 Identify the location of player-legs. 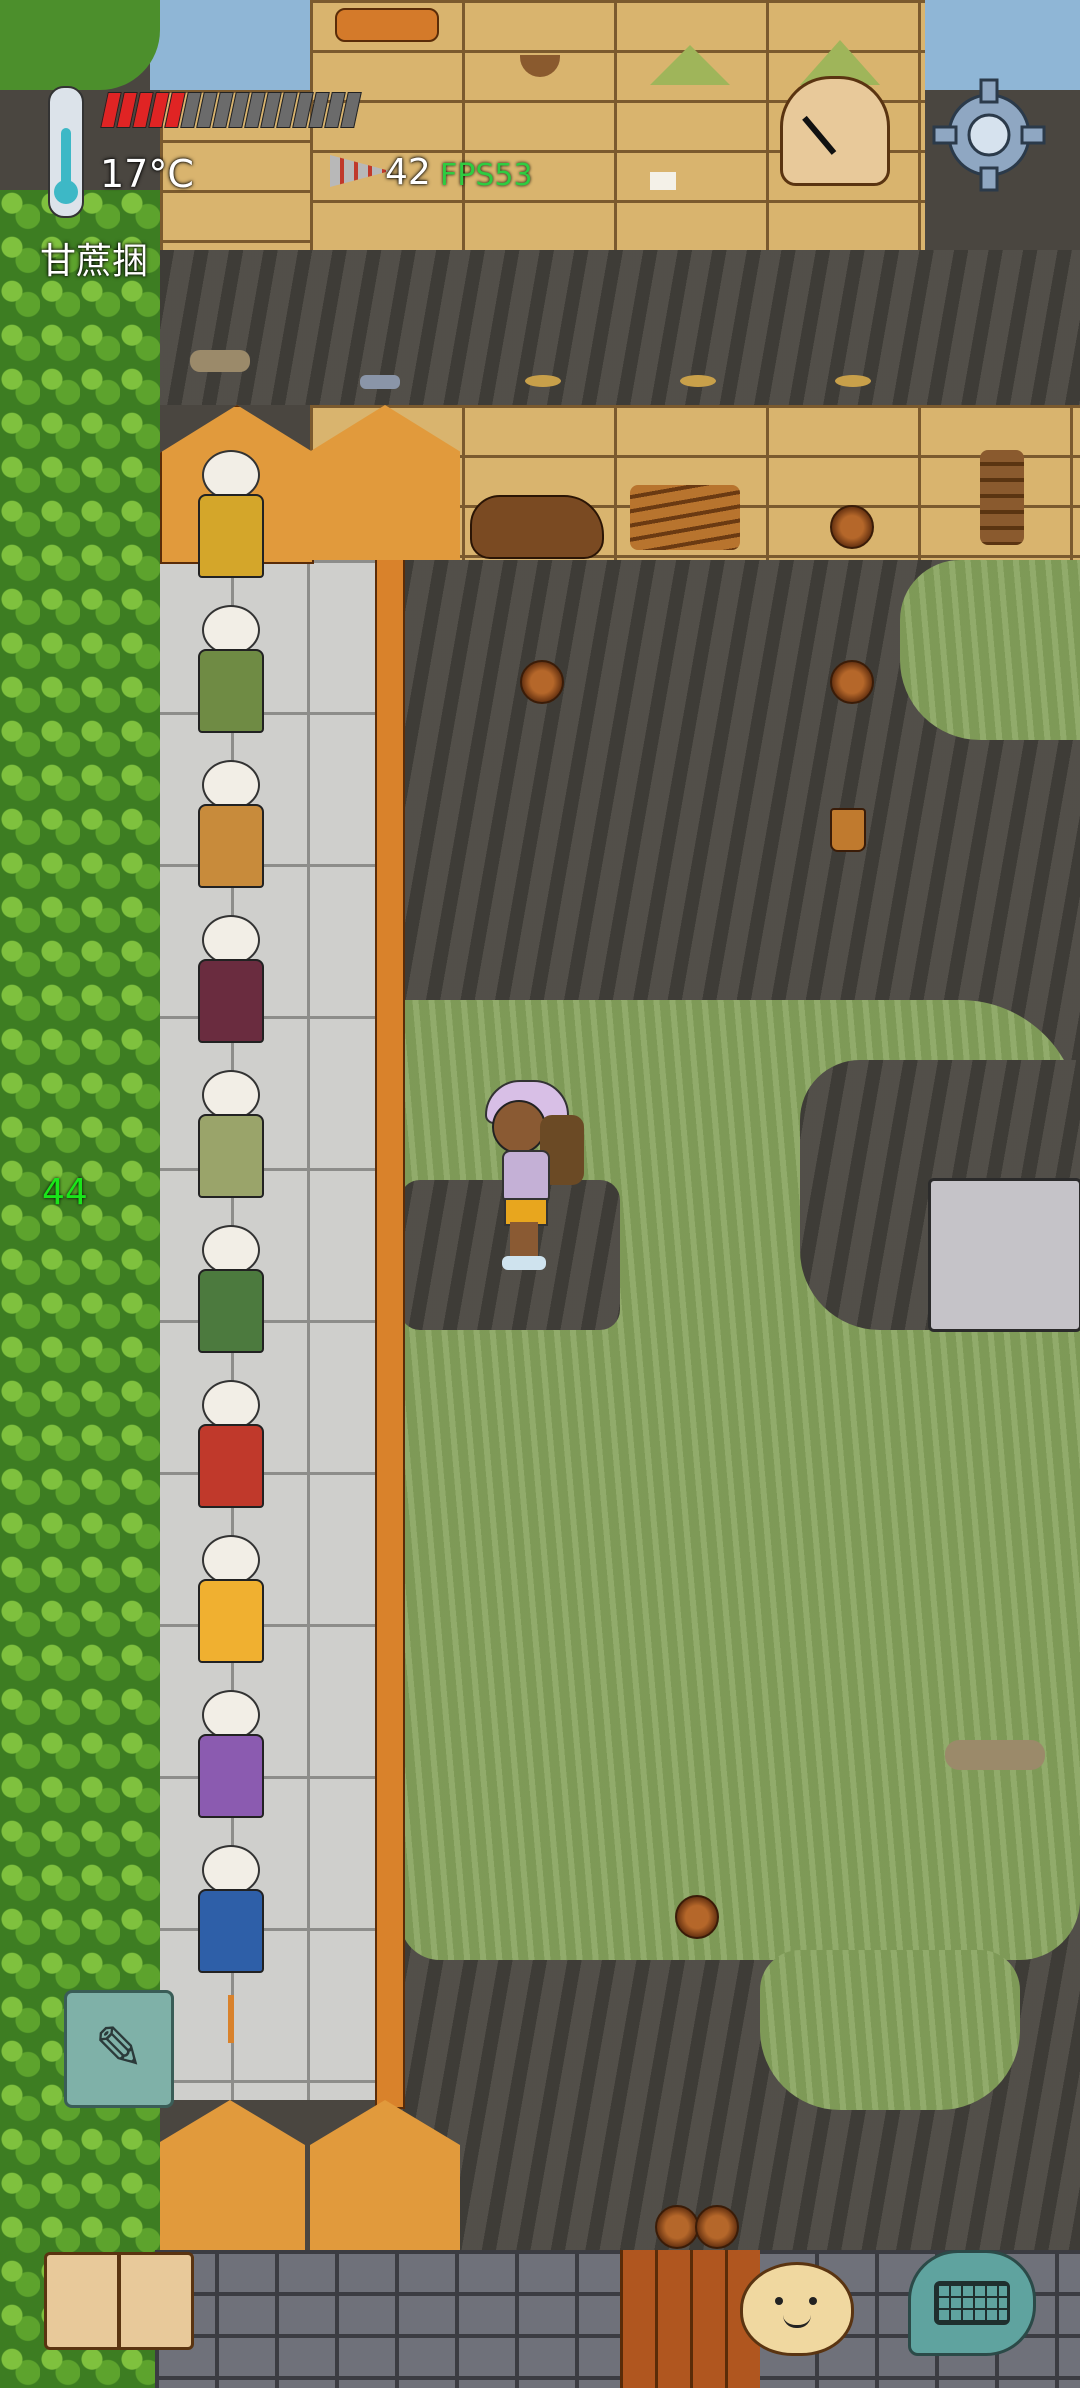
(524, 1241).